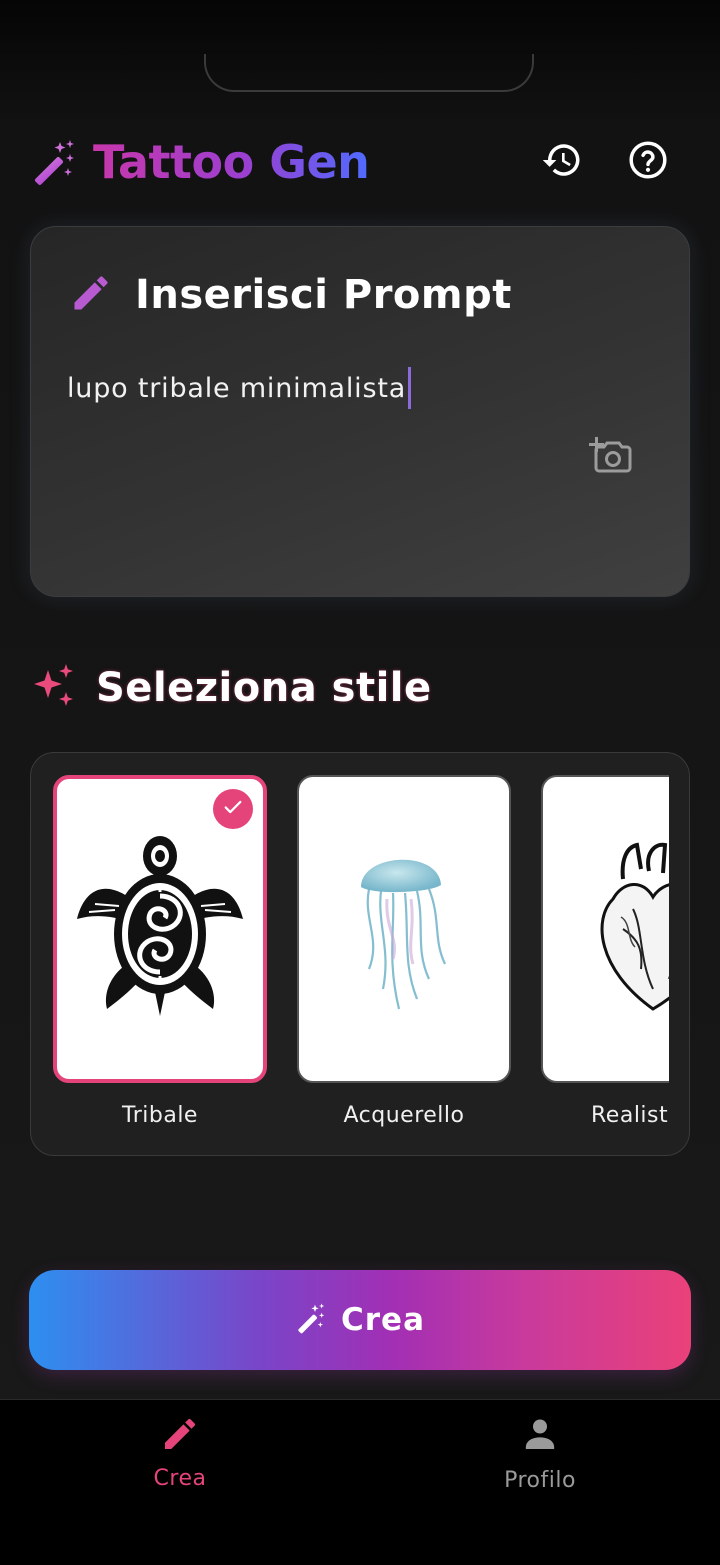 The image size is (720, 1565). What do you see at coordinates (237, 388) in the screenshot?
I see `prompt-input-value: lupo tribale minimalista` at bounding box center [237, 388].